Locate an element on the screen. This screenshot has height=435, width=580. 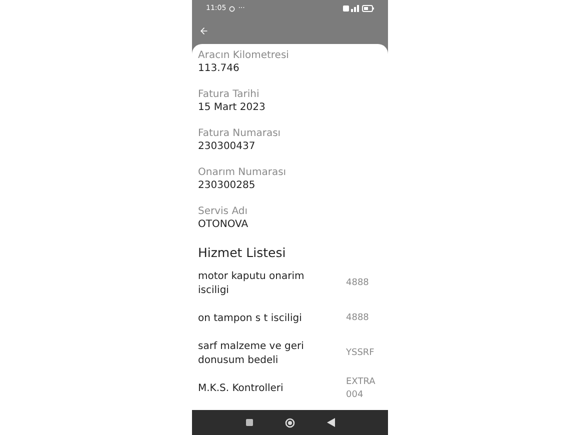
field-value: 113.746 is located at coordinates (219, 68).